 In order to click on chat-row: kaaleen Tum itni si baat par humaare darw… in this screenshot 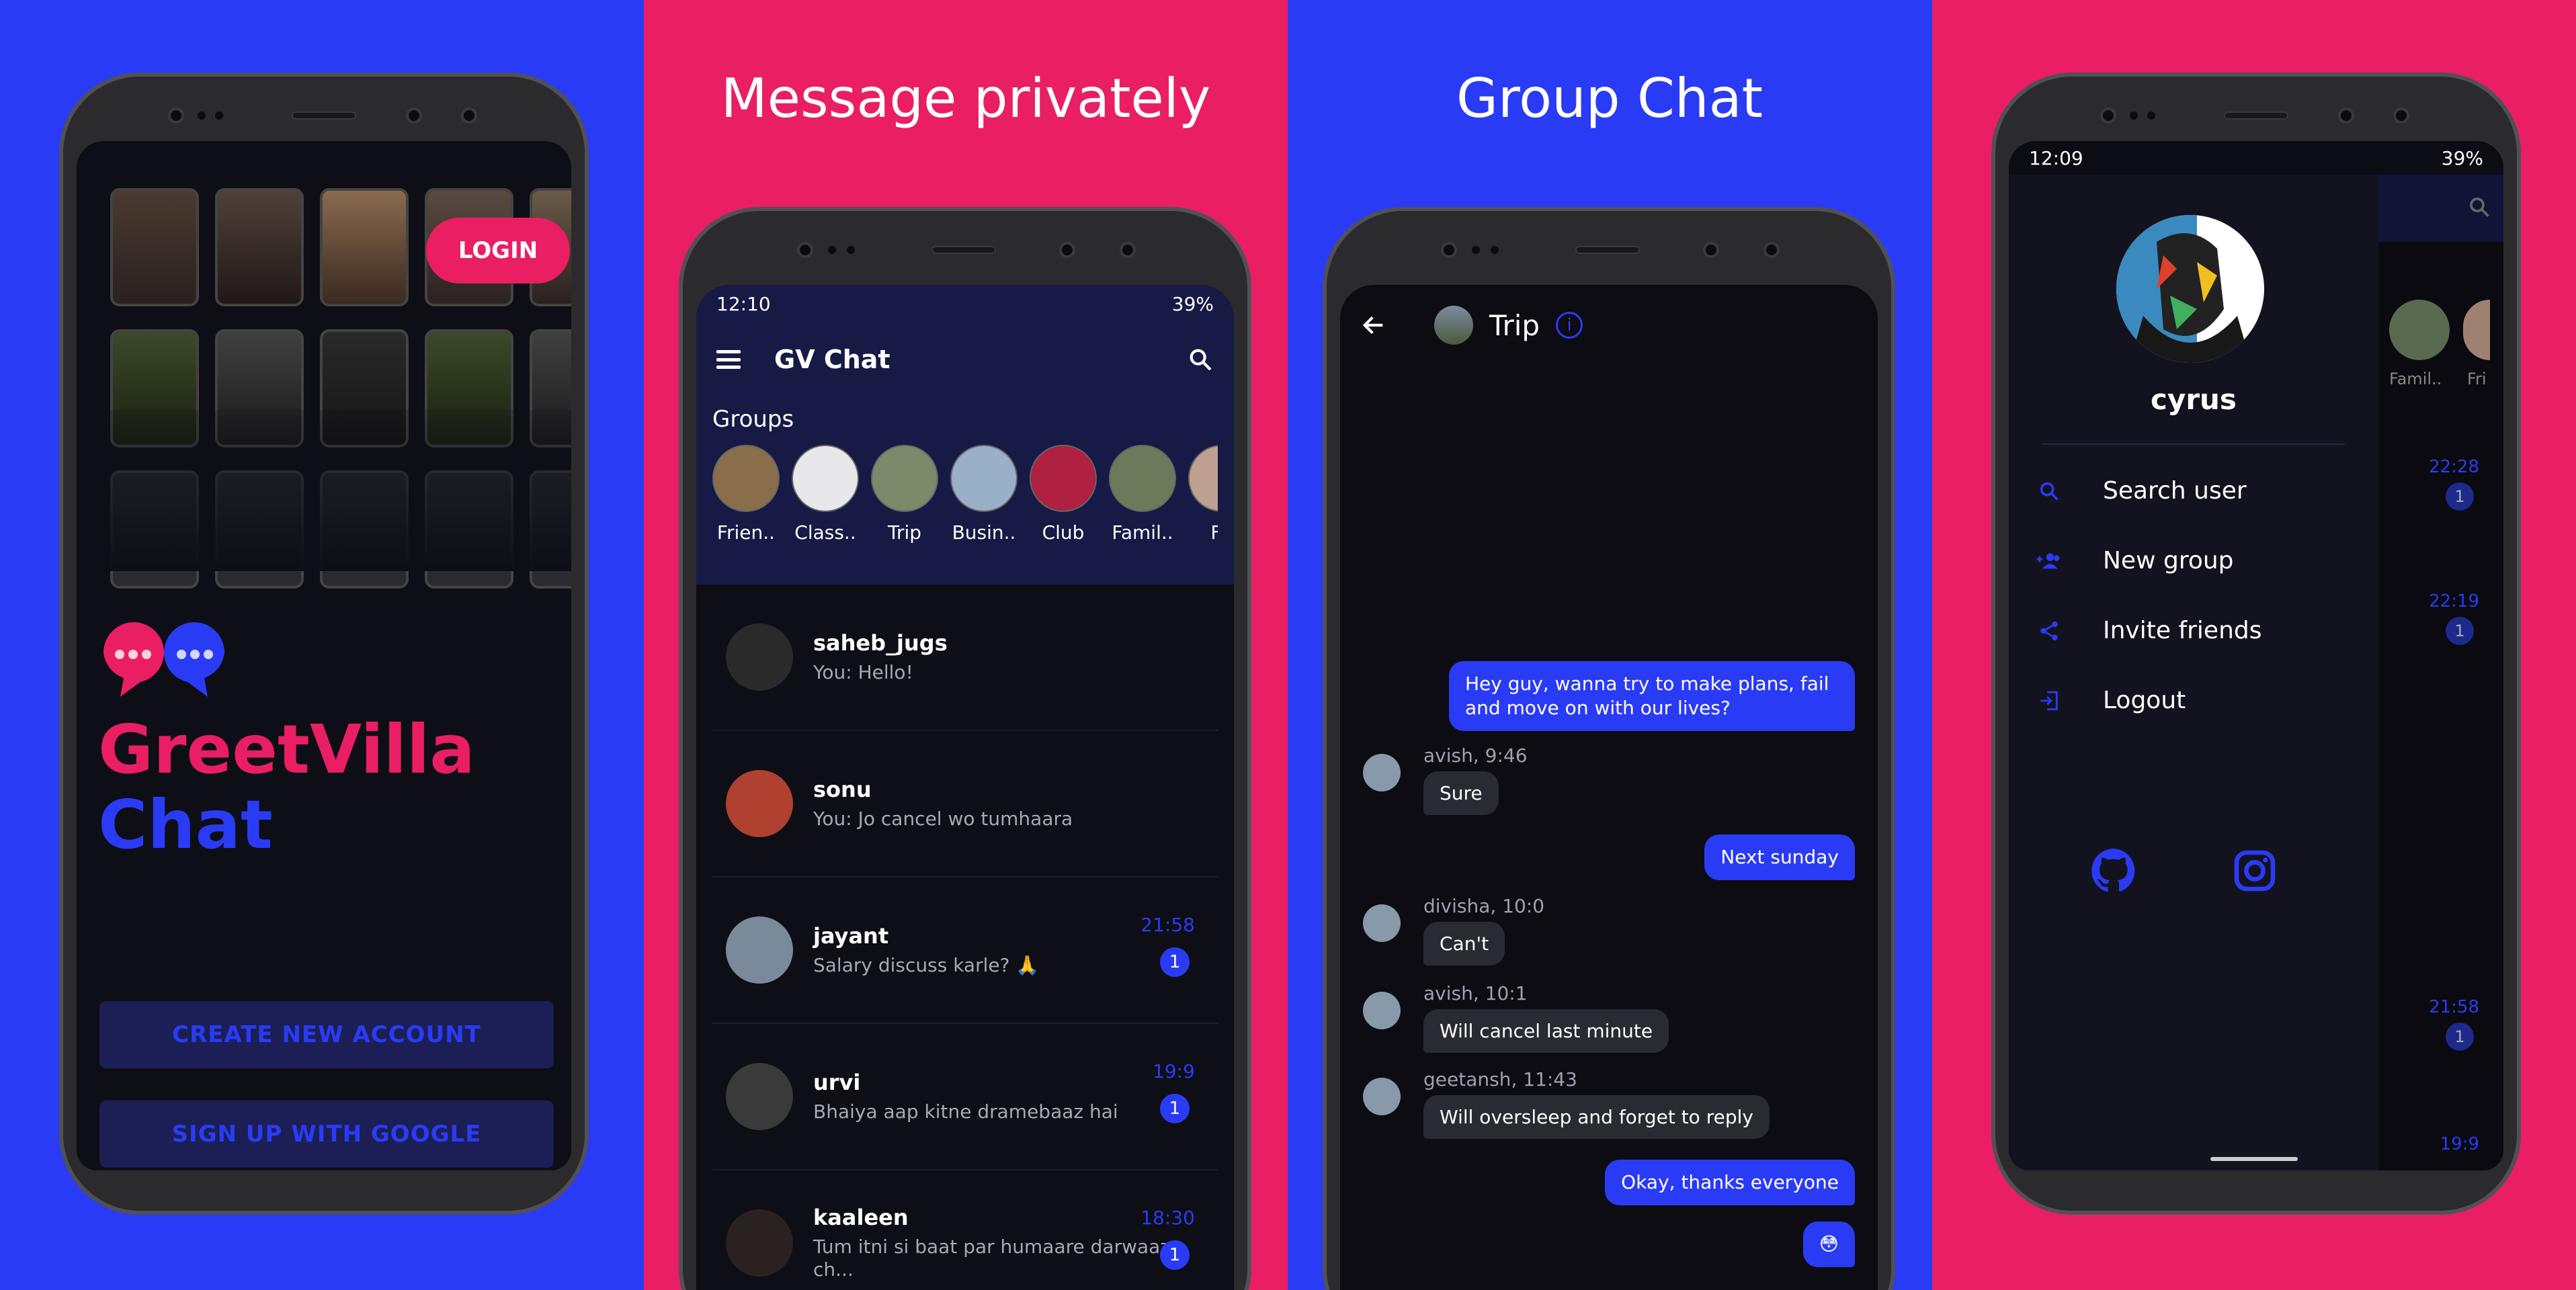, I will do `click(965, 1230)`.